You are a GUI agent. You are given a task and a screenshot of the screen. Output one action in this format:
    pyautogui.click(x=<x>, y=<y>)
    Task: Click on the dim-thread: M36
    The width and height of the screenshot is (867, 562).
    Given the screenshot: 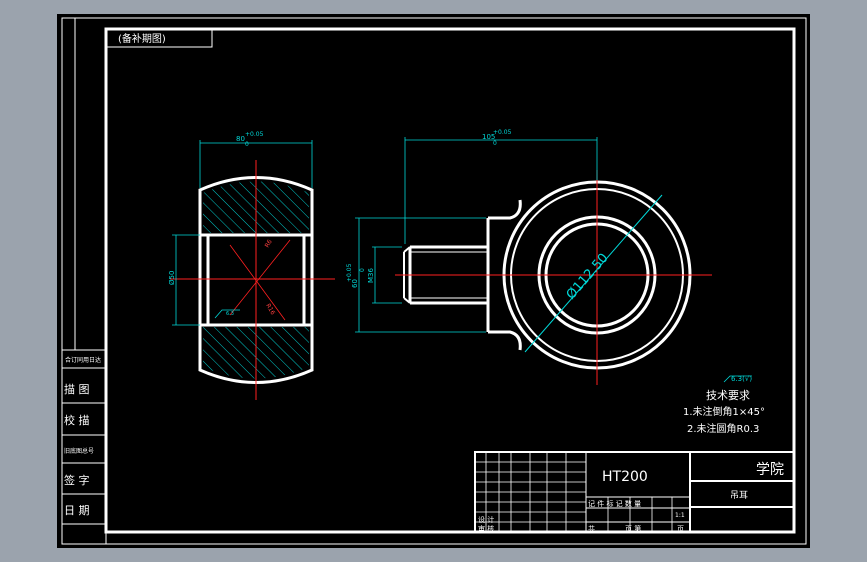 What is the action you would take?
    pyautogui.click(x=371, y=275)
    